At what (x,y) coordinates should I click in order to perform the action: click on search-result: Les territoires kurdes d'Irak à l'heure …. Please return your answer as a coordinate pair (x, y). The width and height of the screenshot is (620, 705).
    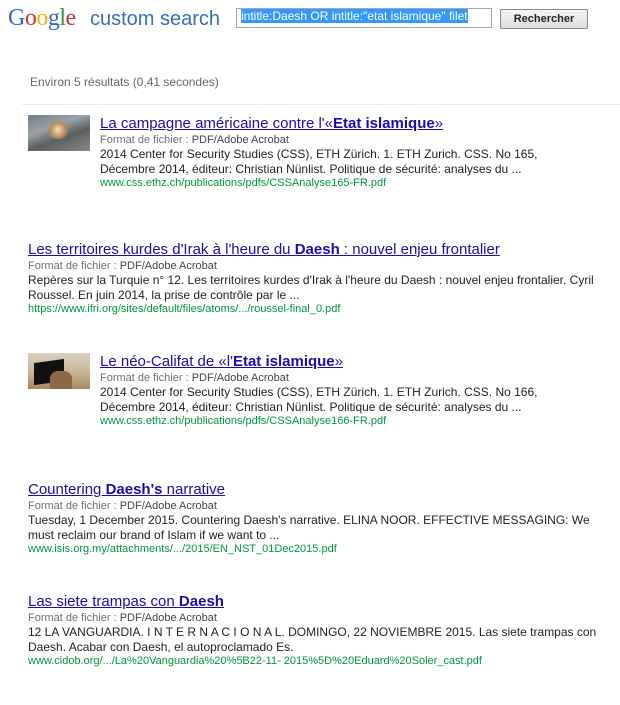
    Looking at the image, I should click on (318, 278).